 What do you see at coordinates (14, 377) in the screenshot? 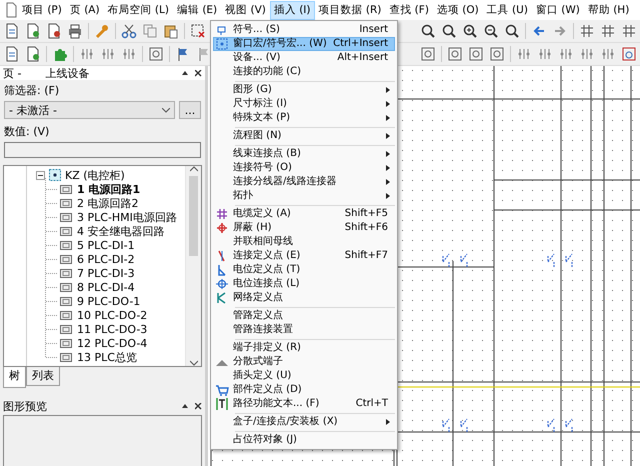
I see `tab: 树` at bounding box center [14, 377].